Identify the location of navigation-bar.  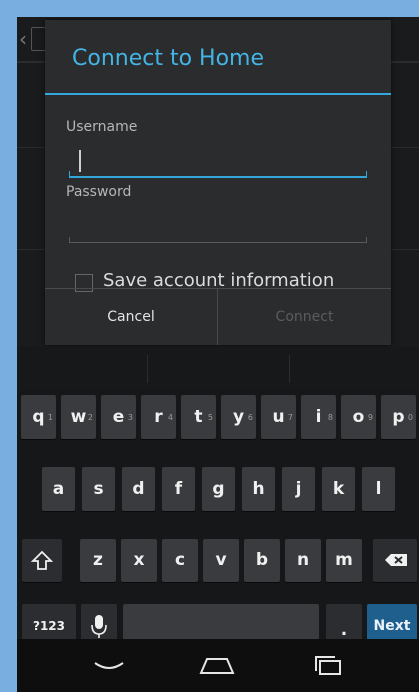
(218, 665).